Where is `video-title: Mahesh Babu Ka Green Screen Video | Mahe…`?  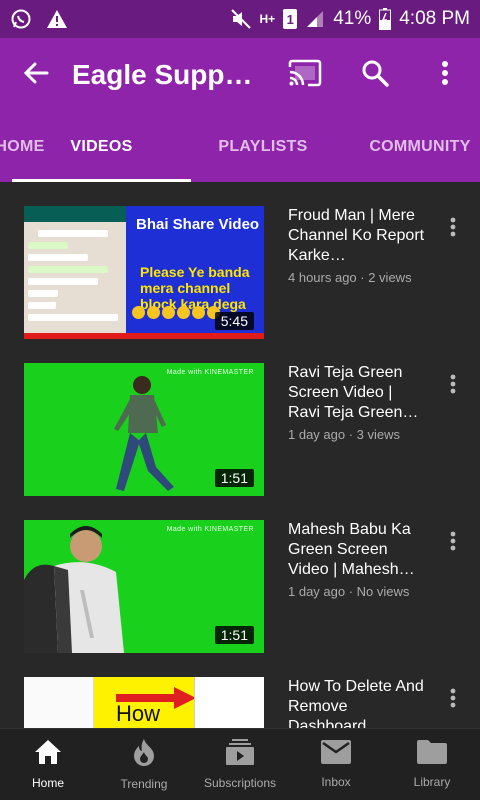 video-title: Mahesh Babu Ka Green Screen Video | Mahe… is located at coordinates (358, 550).